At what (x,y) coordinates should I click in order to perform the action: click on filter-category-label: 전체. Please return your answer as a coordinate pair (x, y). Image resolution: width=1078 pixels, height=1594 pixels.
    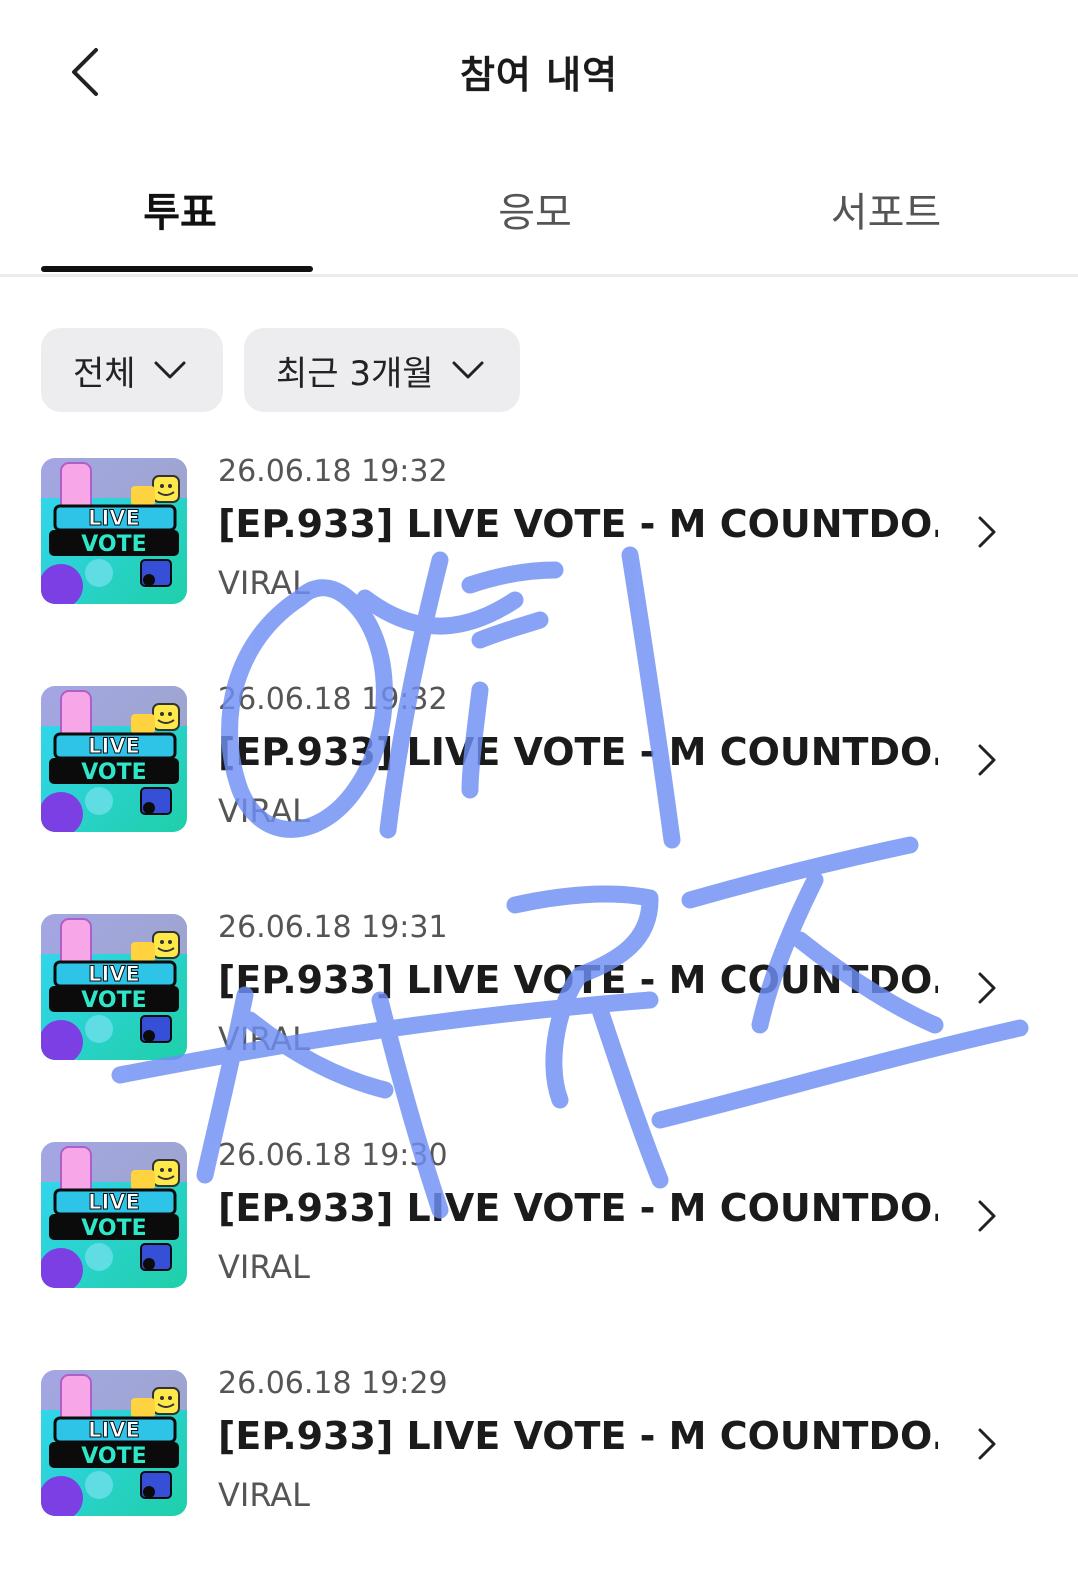
    Looking at the image, I should click on (104, 373).